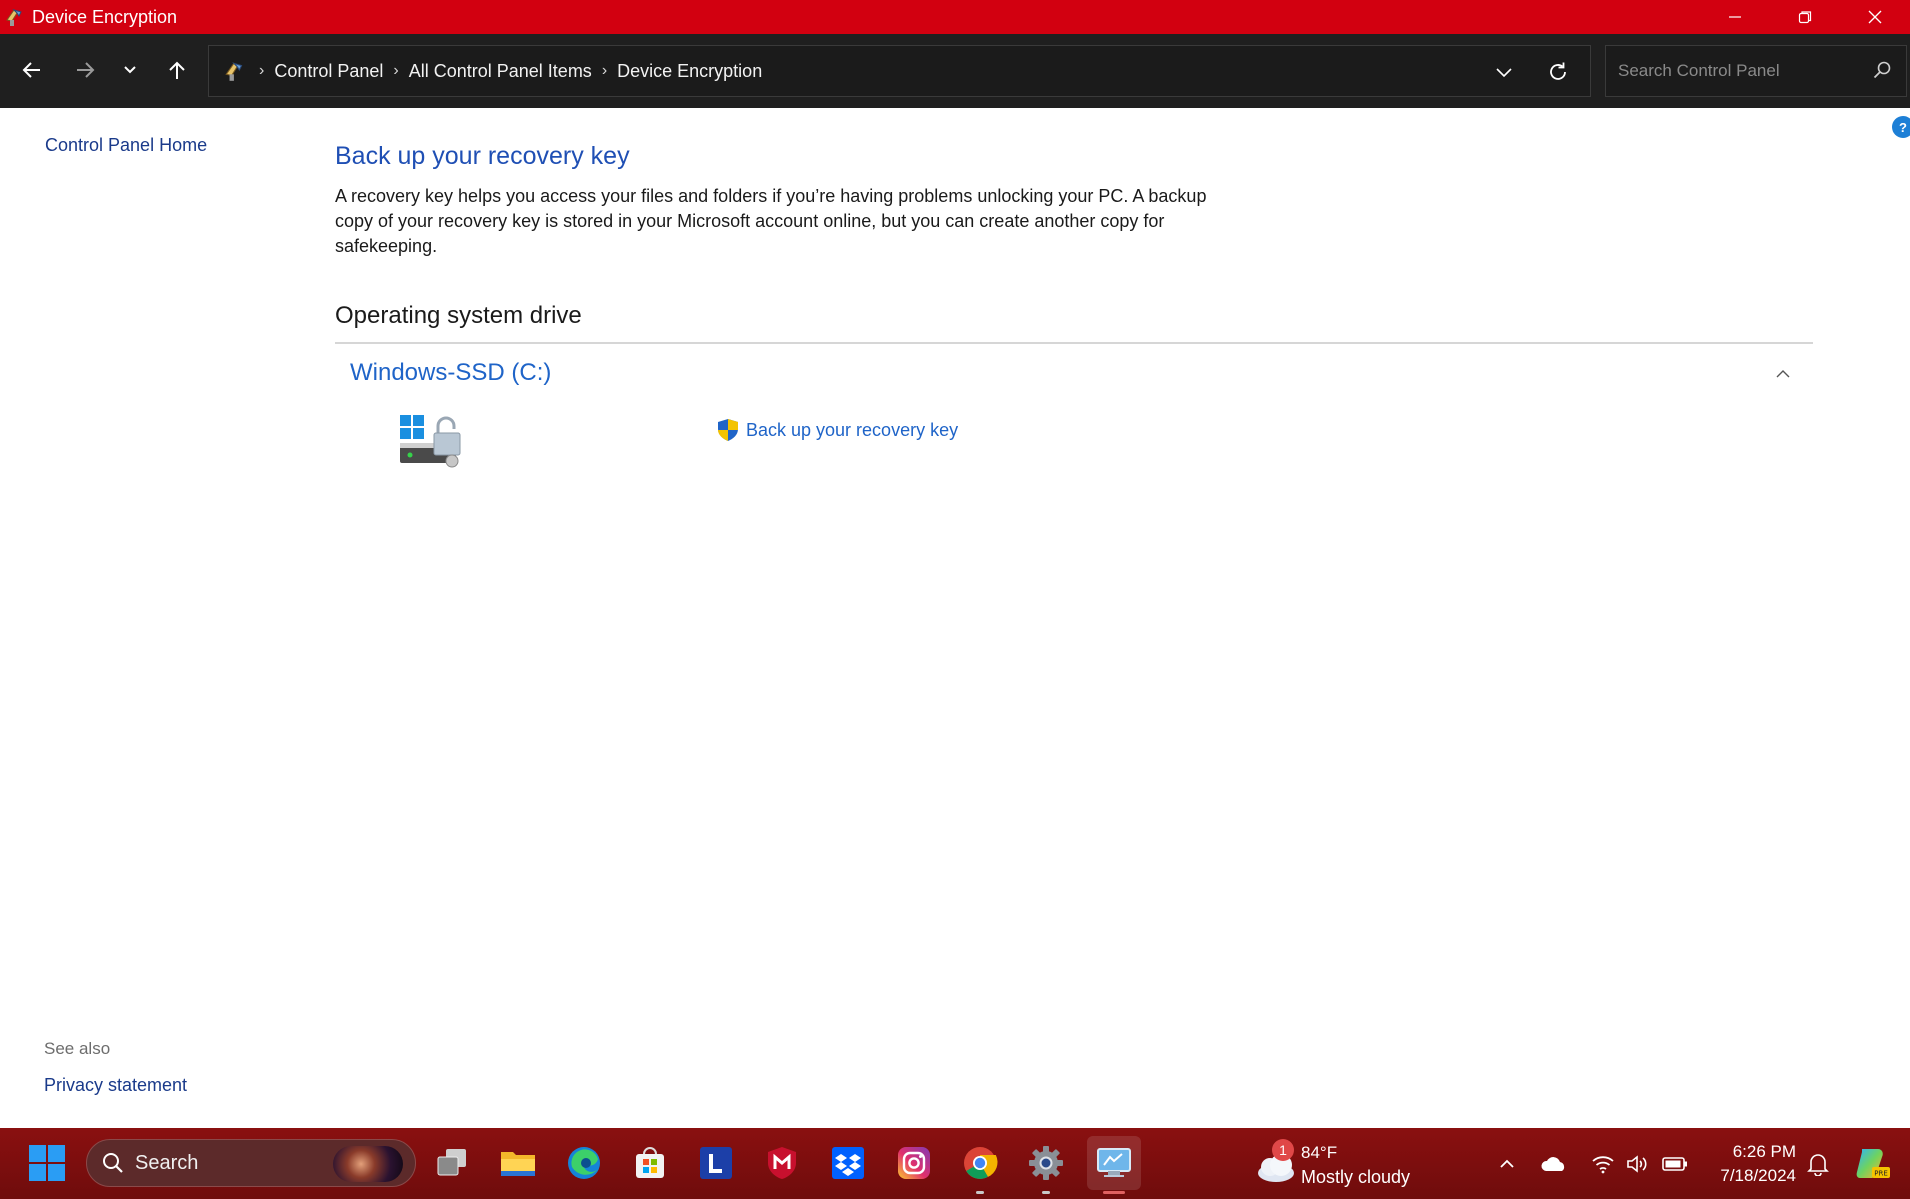 This screenshot has height=1199, width=1910. What do you see at coordinates (1881, 1174) in the screenshot?
I see `svg-text: PRE` at bounding box center [1881, 1174].